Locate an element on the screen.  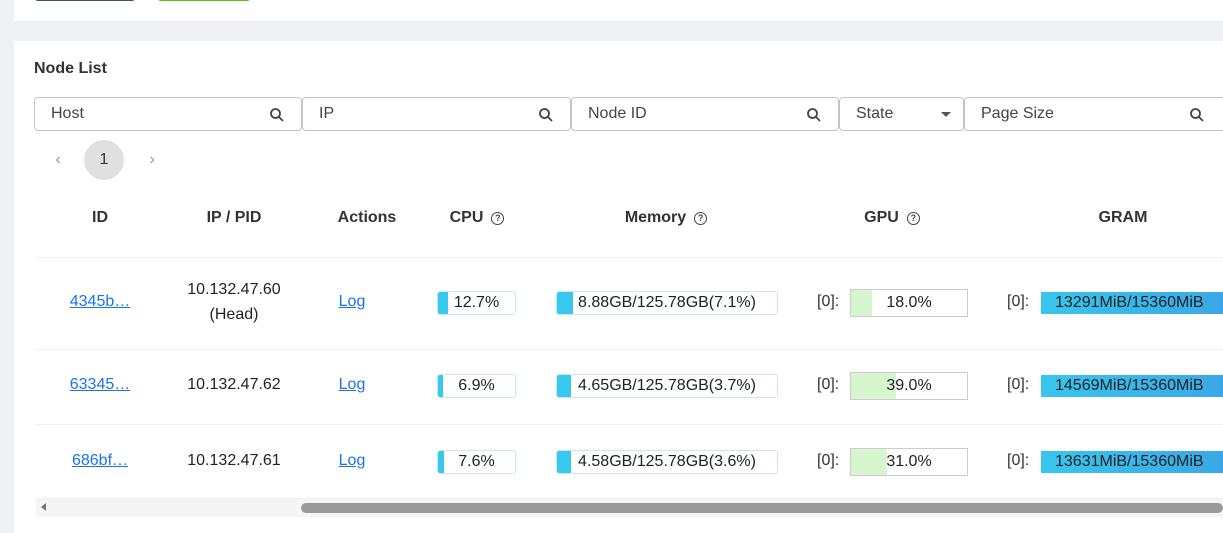
cpu-usage-text: 12.7% is located at coordinates (476, 302).